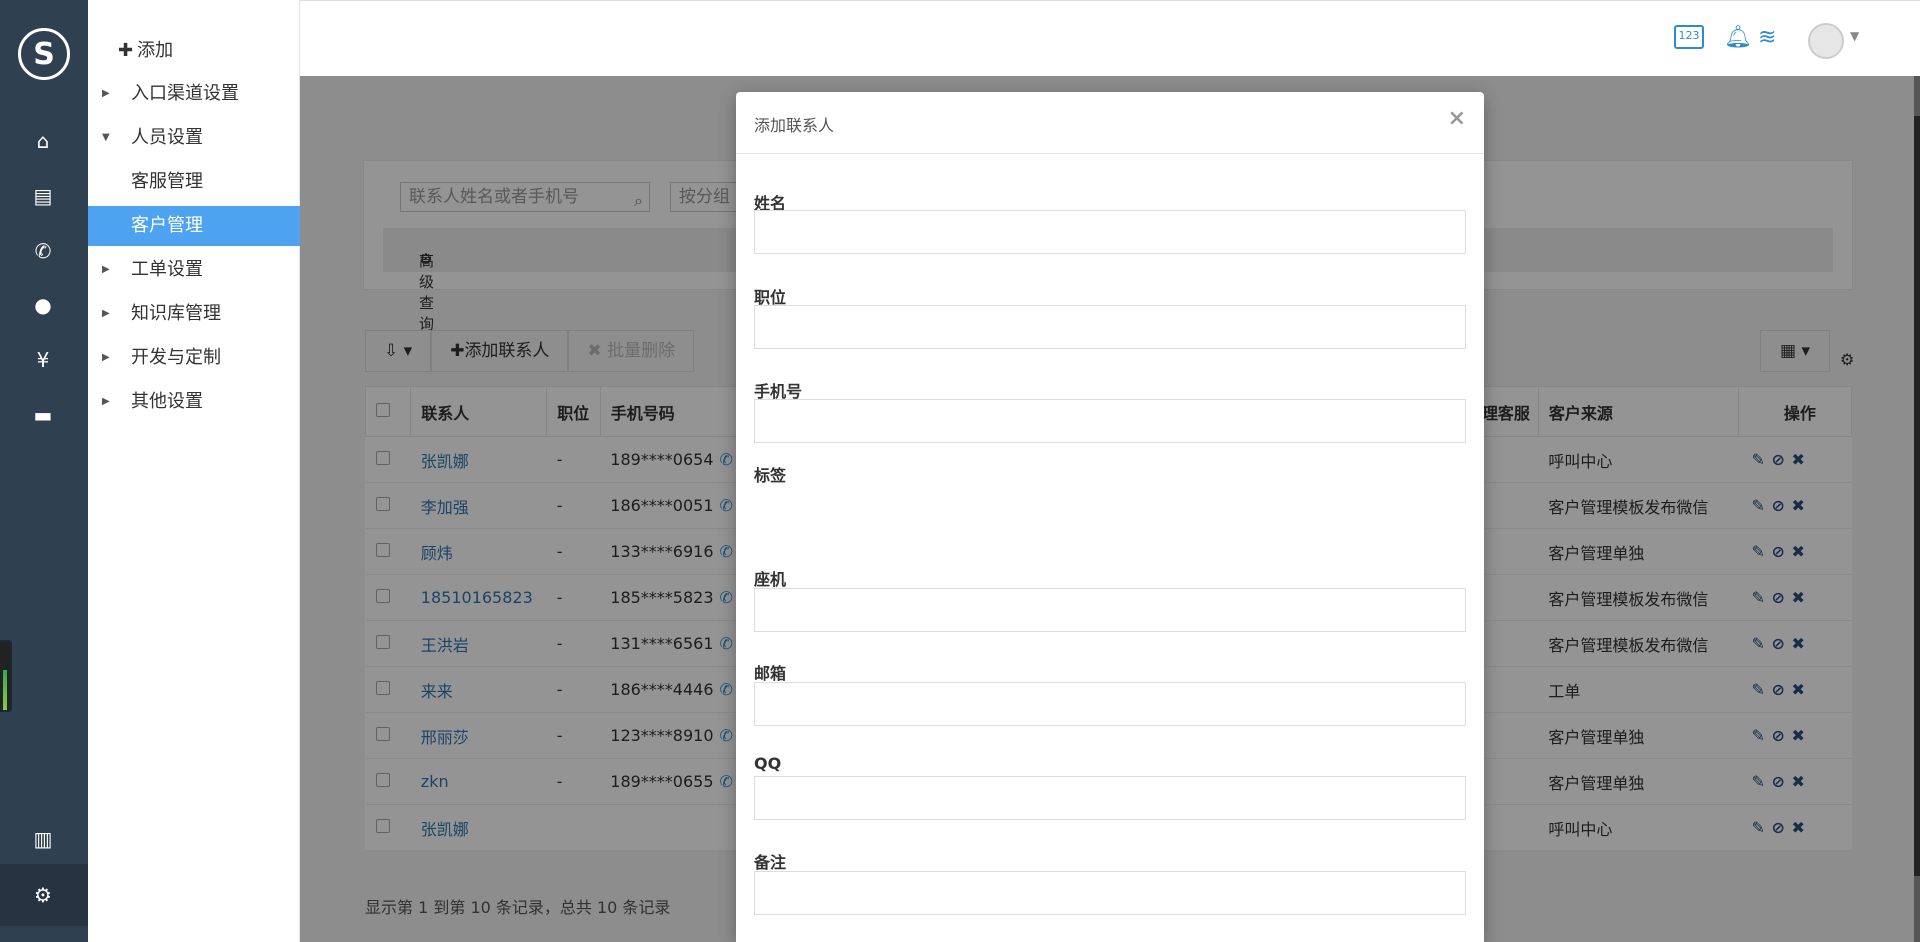 The height and width of the screenshot is (942, 1920). Describe the element at coordinates (768, 763) in the screenshot. I see `qq-label: QQ` at that location.